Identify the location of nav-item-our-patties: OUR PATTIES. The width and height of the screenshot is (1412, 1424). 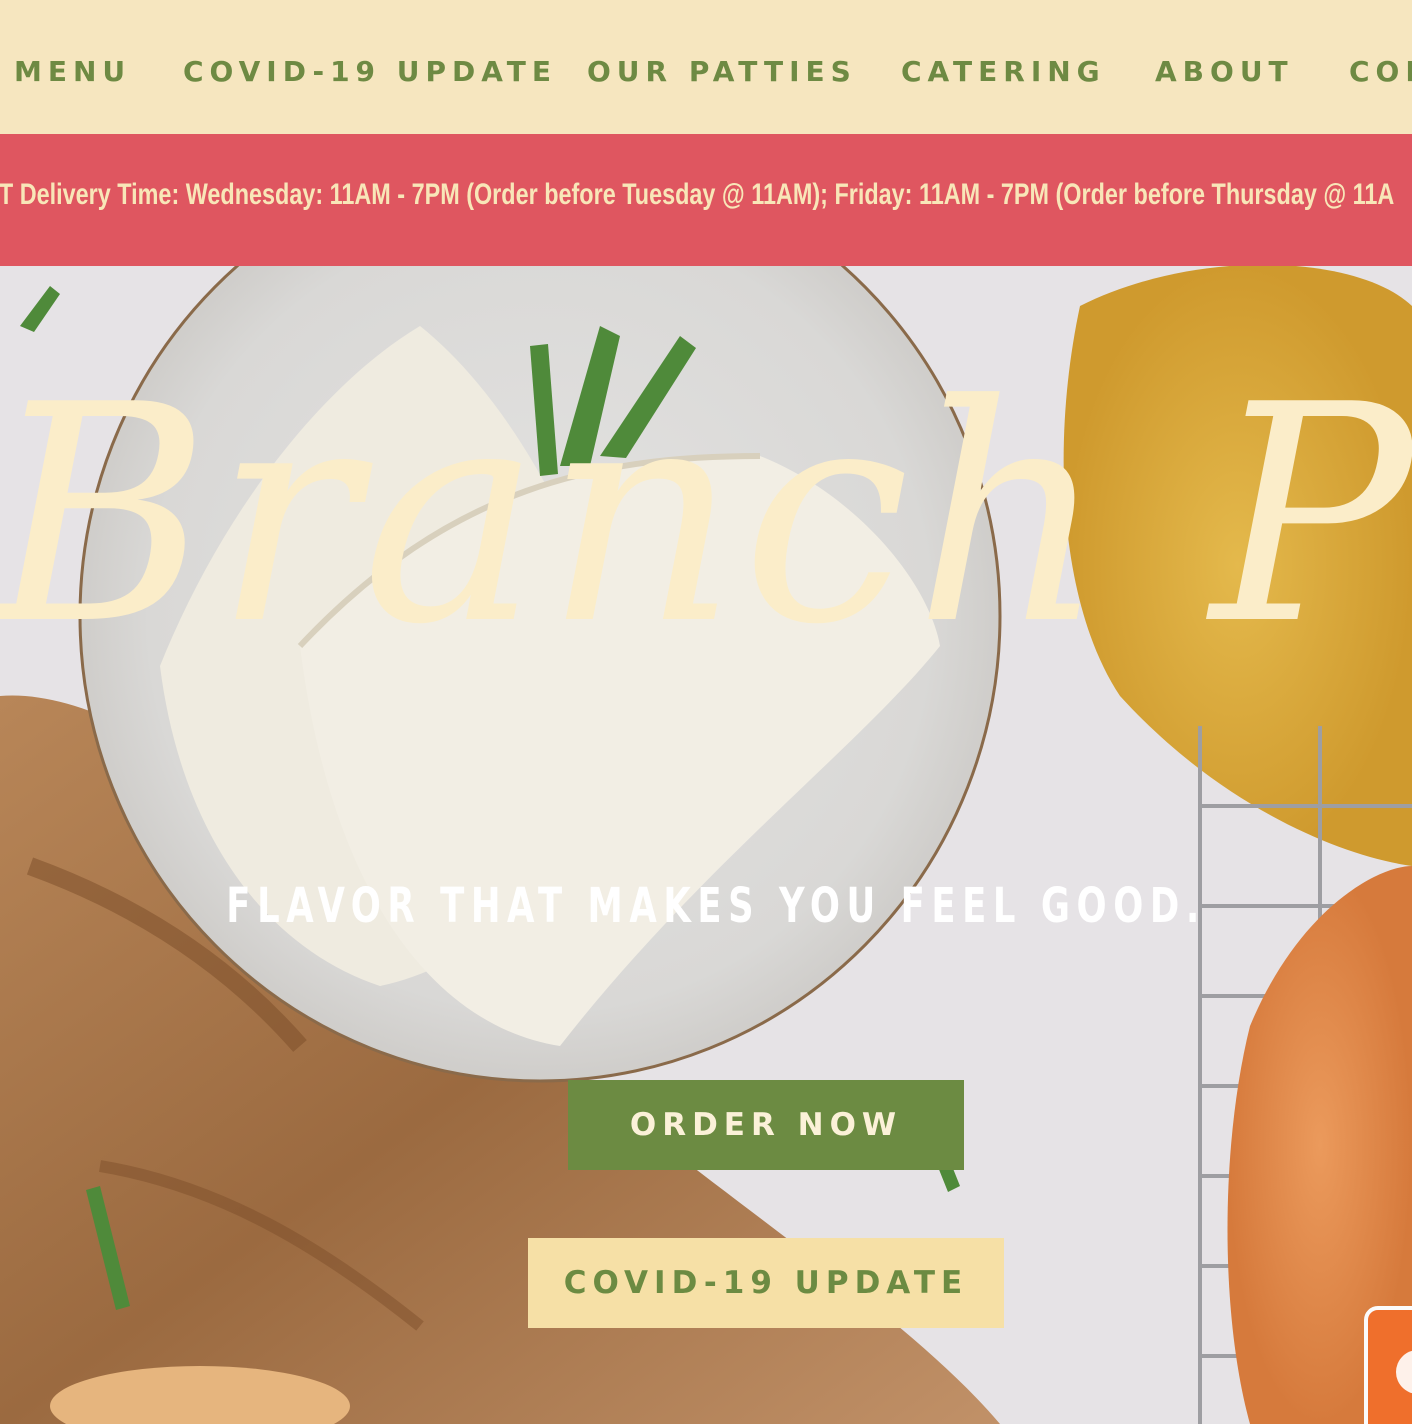
(722, 72).